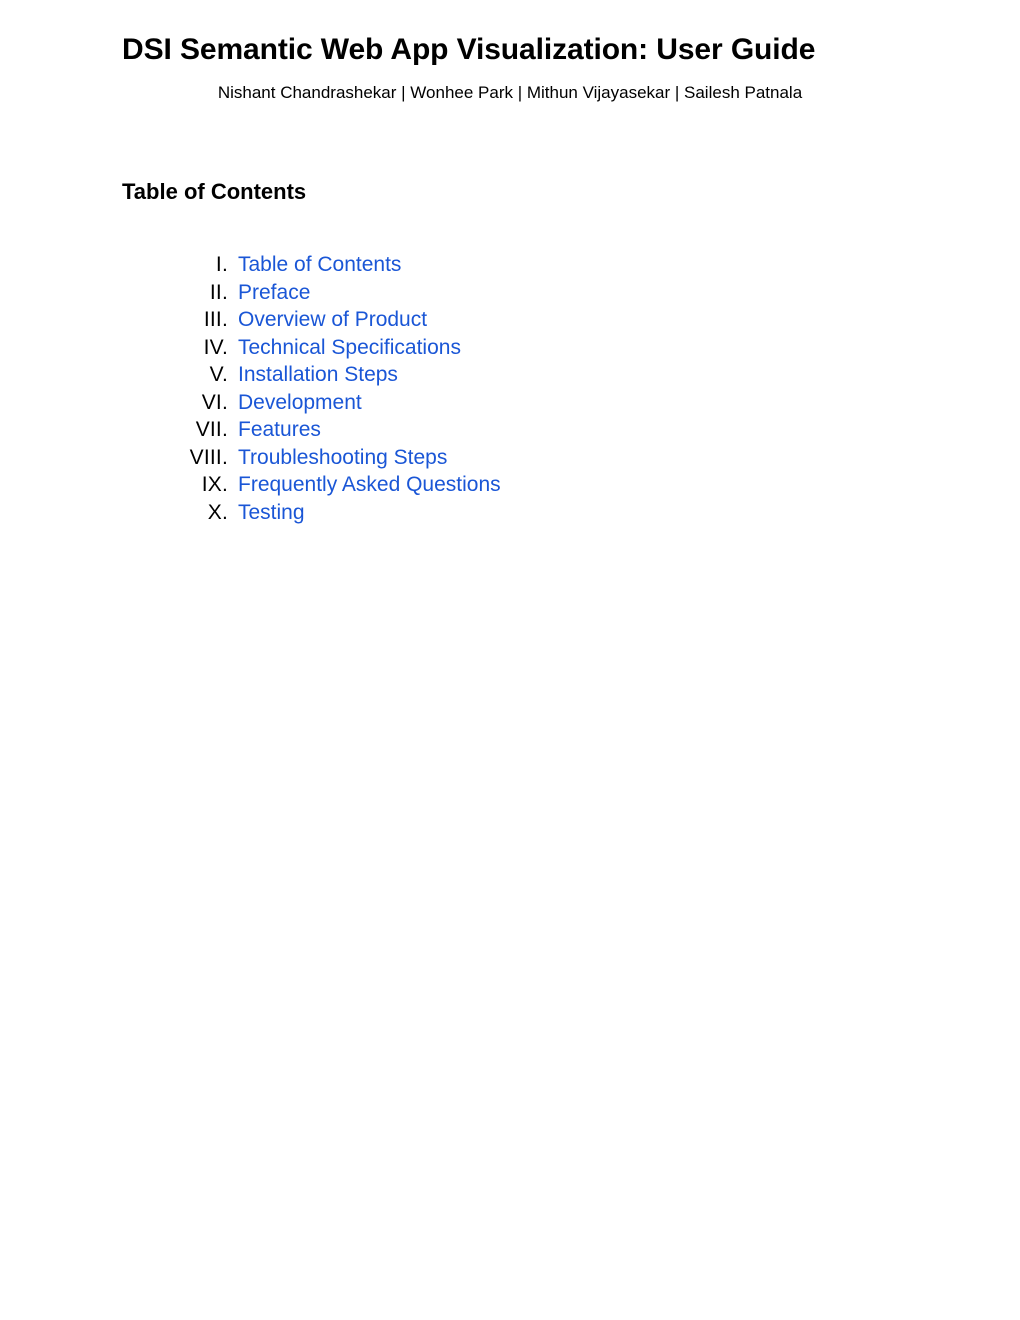  What do you see at coordinates (217, 512) in the screenshot?
I see `toc-numeral: X.` at bounding box center [217, 512].